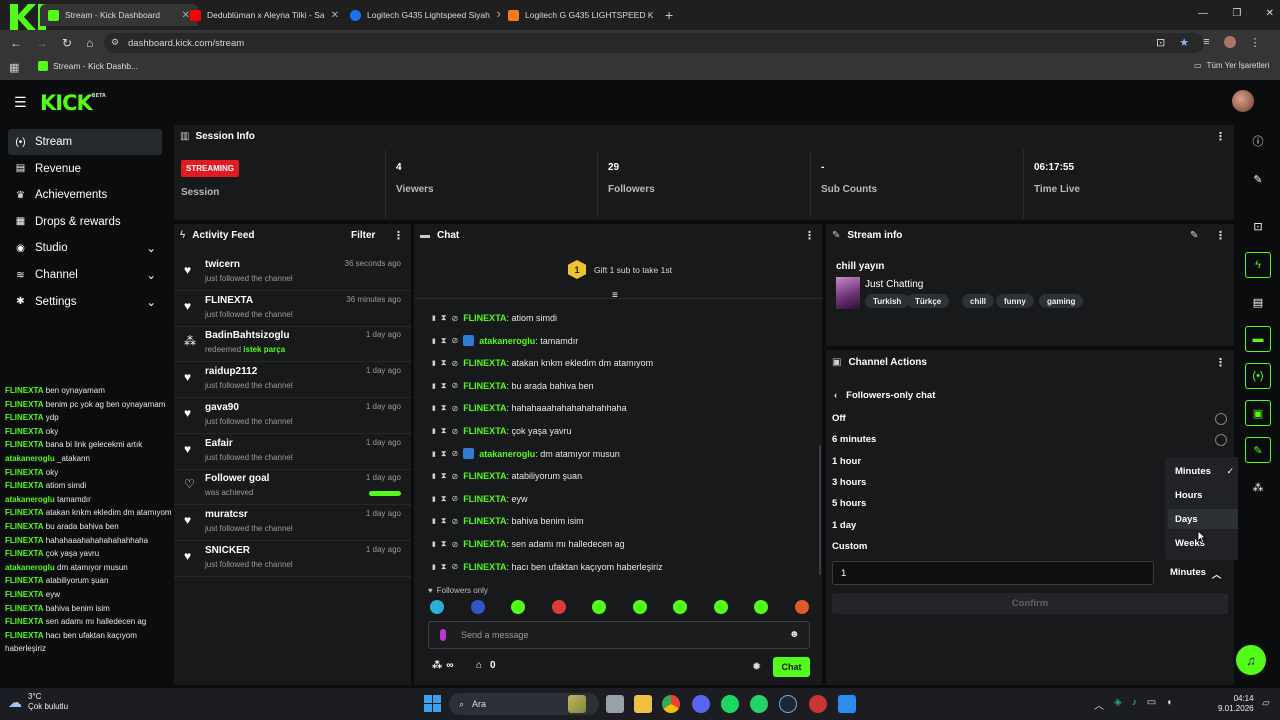 This screenshot has height=720, width=1280. What do you see at coordinates (849, 503) in the screenshot?
I see `option-5-hours: 5 hours` at bounding box center [849, 503].